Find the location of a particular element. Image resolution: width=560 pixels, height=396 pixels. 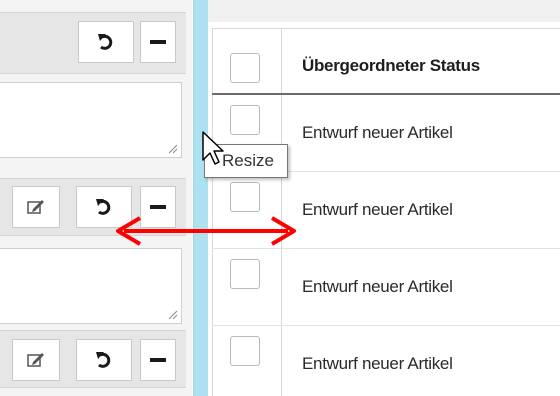

double-arrow-icon is located at coordinates (206, 231).